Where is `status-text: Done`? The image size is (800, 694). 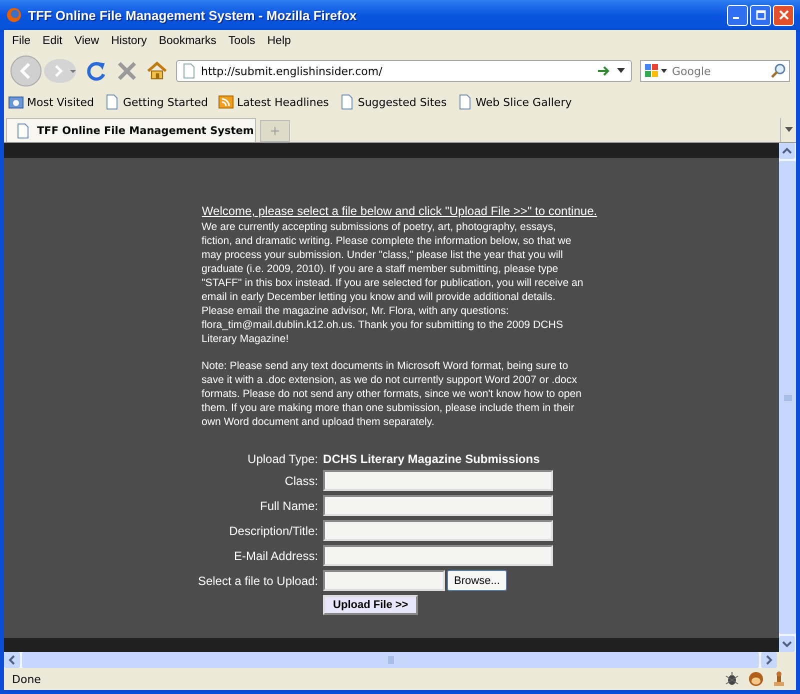 status-text: Done is located at coordinates (26, 679).